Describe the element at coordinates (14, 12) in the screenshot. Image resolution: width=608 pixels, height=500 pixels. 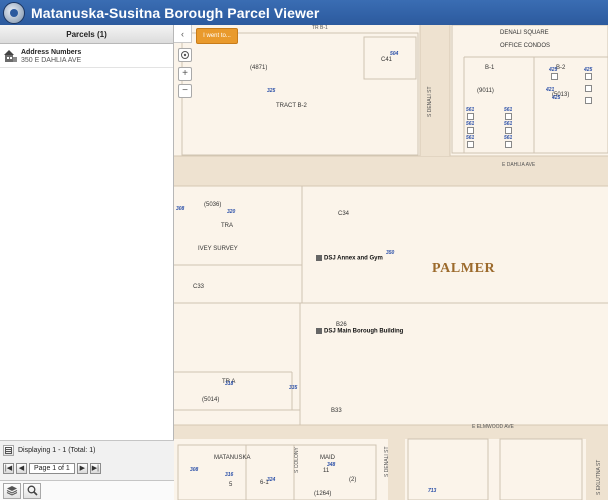
I see `borough-logo` at that location.